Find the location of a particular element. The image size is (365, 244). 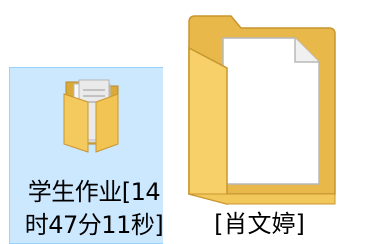

folder-name-label: [肖文婷] is located at coordinates (259, 224).